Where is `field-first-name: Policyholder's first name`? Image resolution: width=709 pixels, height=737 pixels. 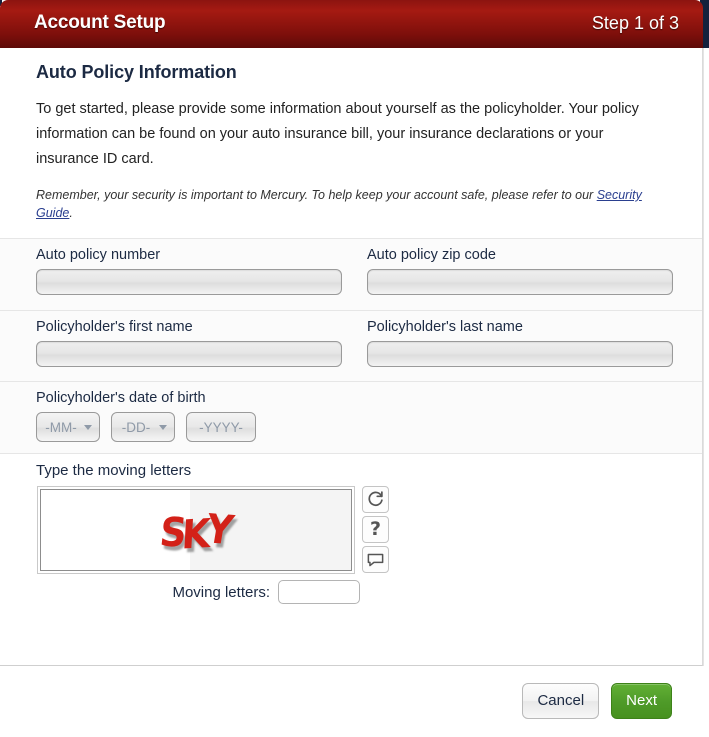
field-first-name: Policyholder's first name is located at coordinates (189, 343).